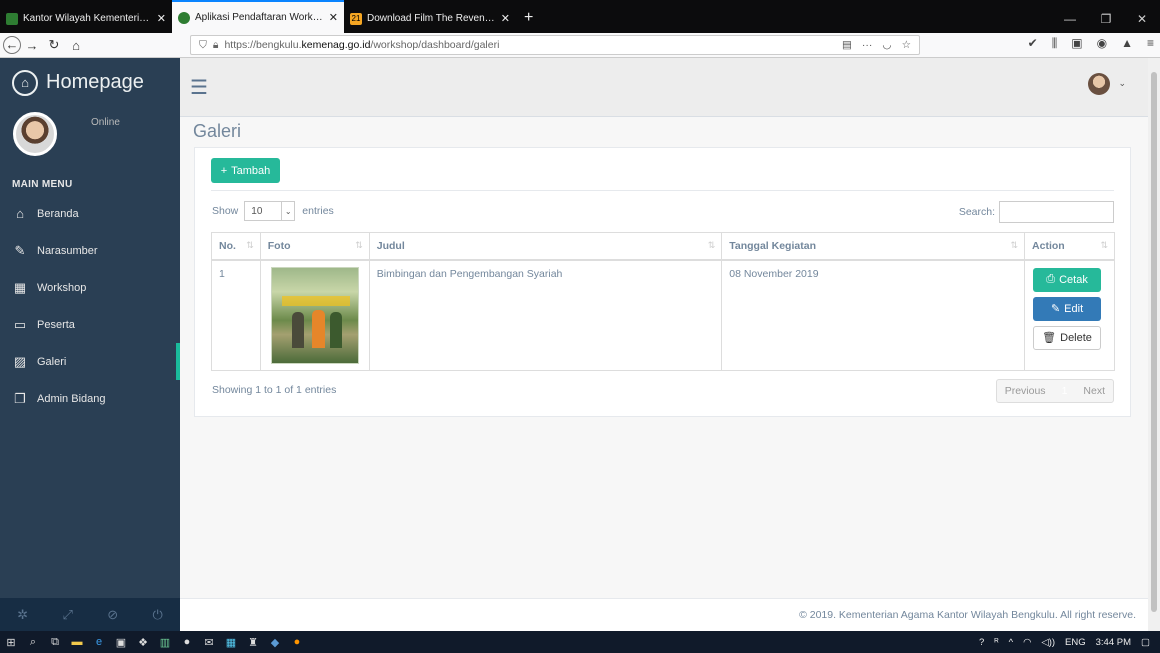 This screenshot has width=1160, height=653. What do you see at coordinates (1055, 43) in the screenshot?
I see `library-icon: ⫼` at bounding box center [1055, 43].